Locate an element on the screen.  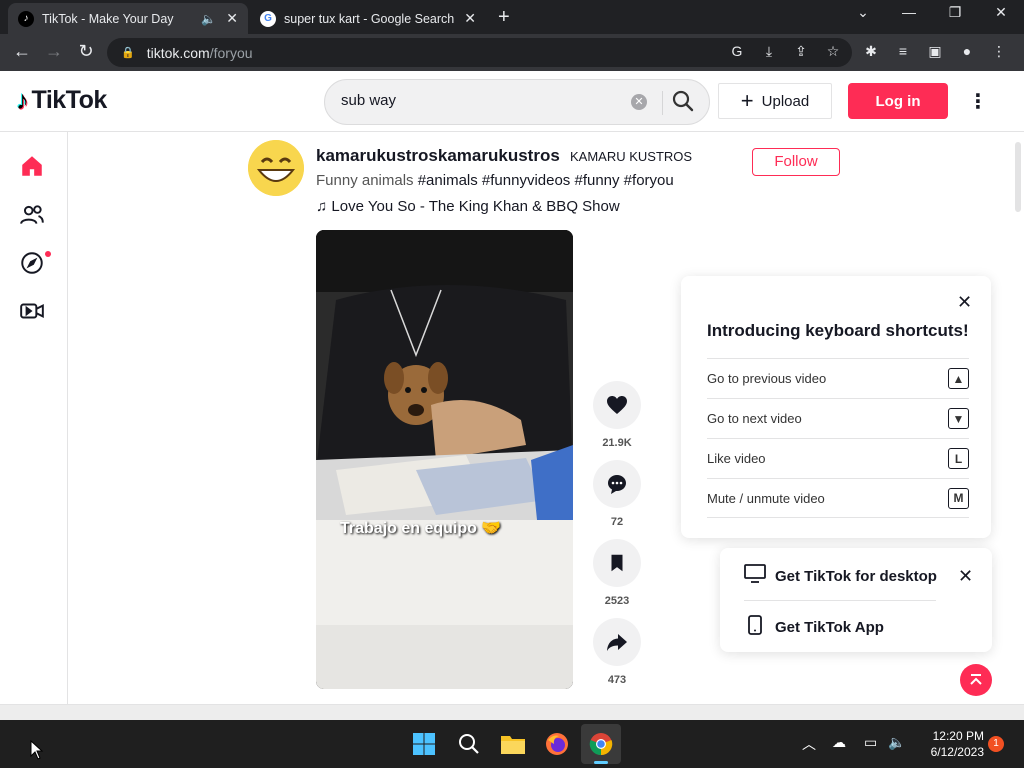
profile-icon: ● is located at coordinates (967, 51).